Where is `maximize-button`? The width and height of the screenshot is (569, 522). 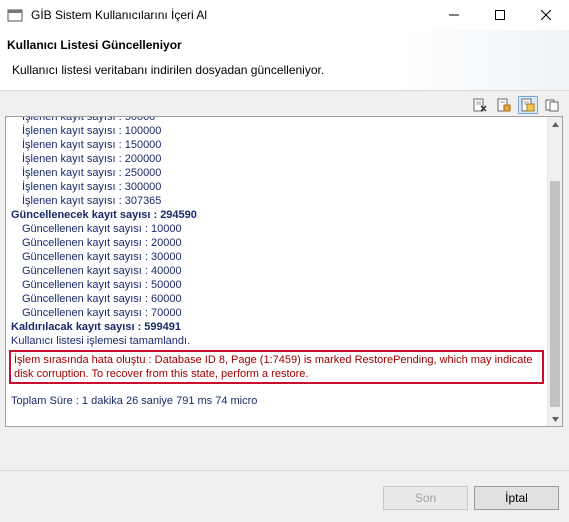
maximize-button is located at coordinates (500, 15).